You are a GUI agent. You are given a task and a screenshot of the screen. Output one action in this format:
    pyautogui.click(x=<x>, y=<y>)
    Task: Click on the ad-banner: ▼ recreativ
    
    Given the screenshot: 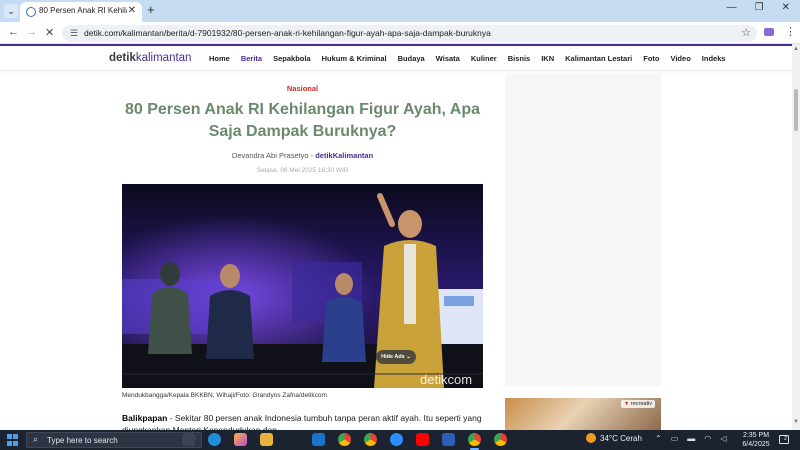 What is the action you would take?
    pyautogui.click(x=583, y=414)
    